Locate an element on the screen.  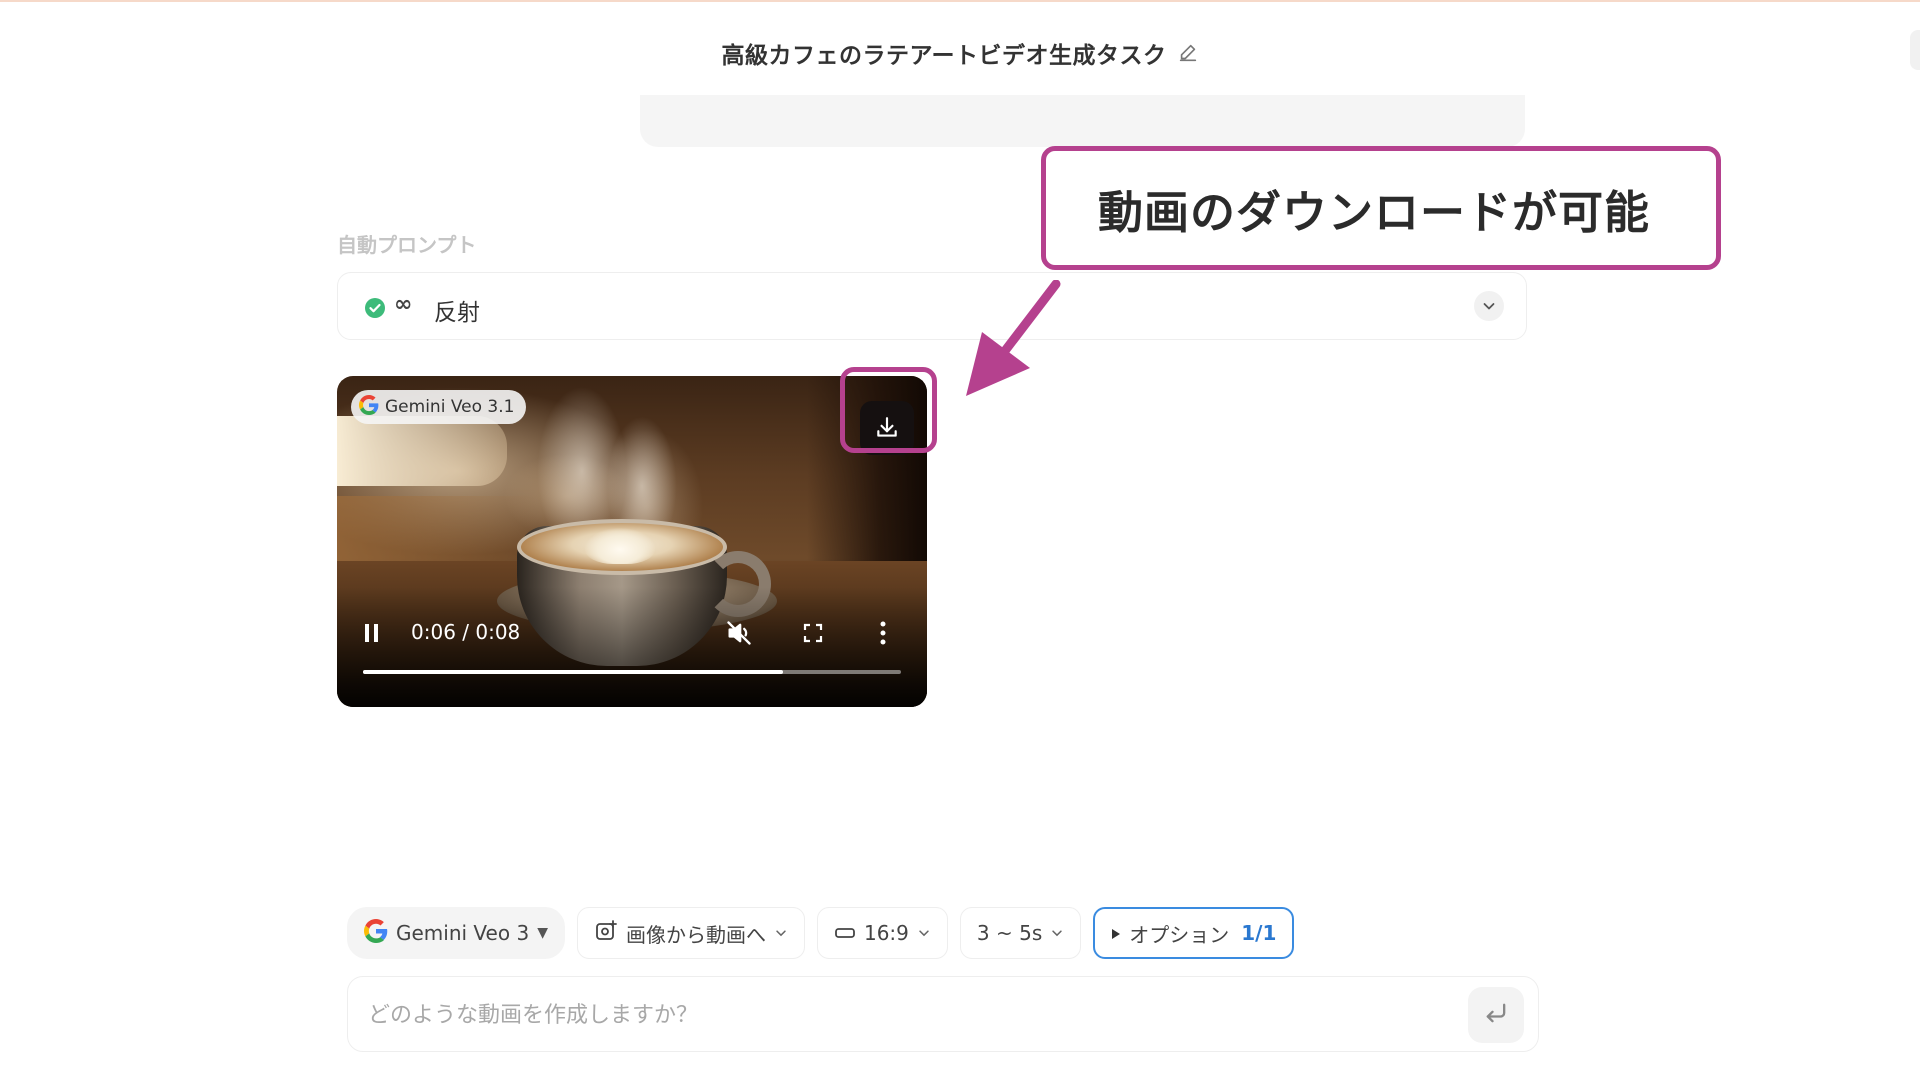
progress-bar is located at coordinates (632, 672).